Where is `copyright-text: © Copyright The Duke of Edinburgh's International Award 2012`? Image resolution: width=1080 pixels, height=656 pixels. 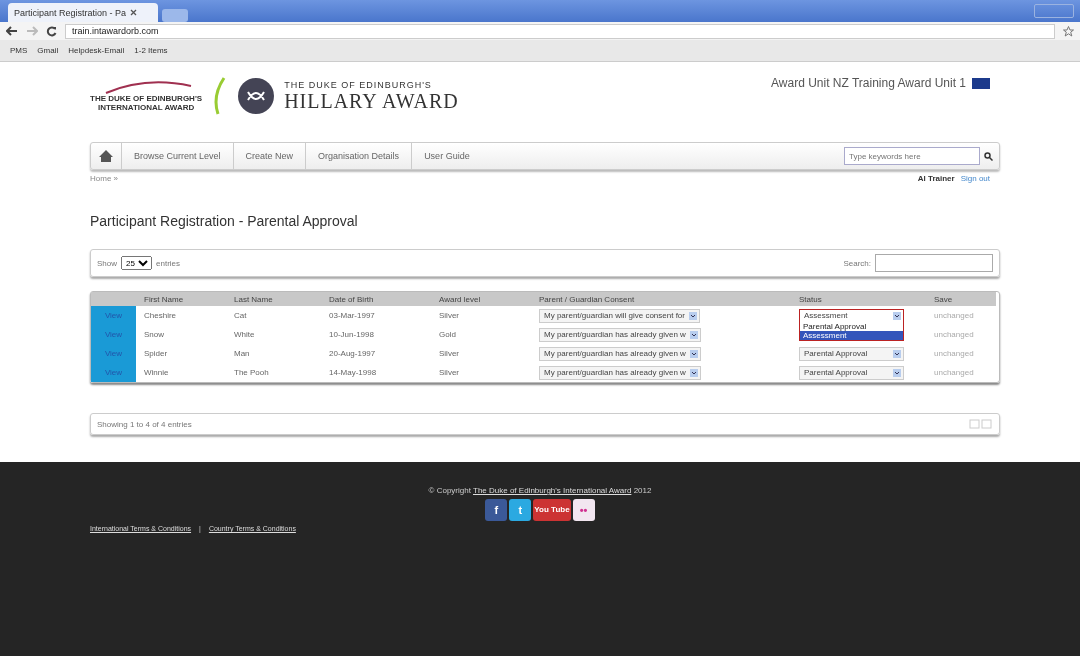 copyright-text: © Copyright The Duke of Edinburgh's International Award 2012 is located at coordinates (540, 490).